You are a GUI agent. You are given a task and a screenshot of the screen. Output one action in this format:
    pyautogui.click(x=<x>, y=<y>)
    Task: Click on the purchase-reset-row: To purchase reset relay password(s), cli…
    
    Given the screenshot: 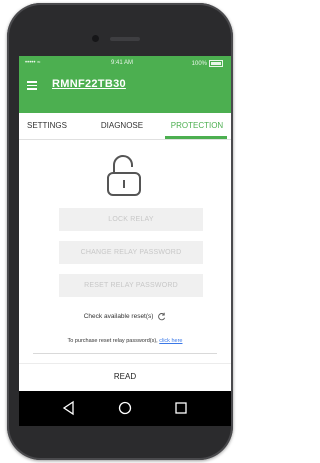 What is the action you would take?
    pyautogui.click(x=125, y=341)
    